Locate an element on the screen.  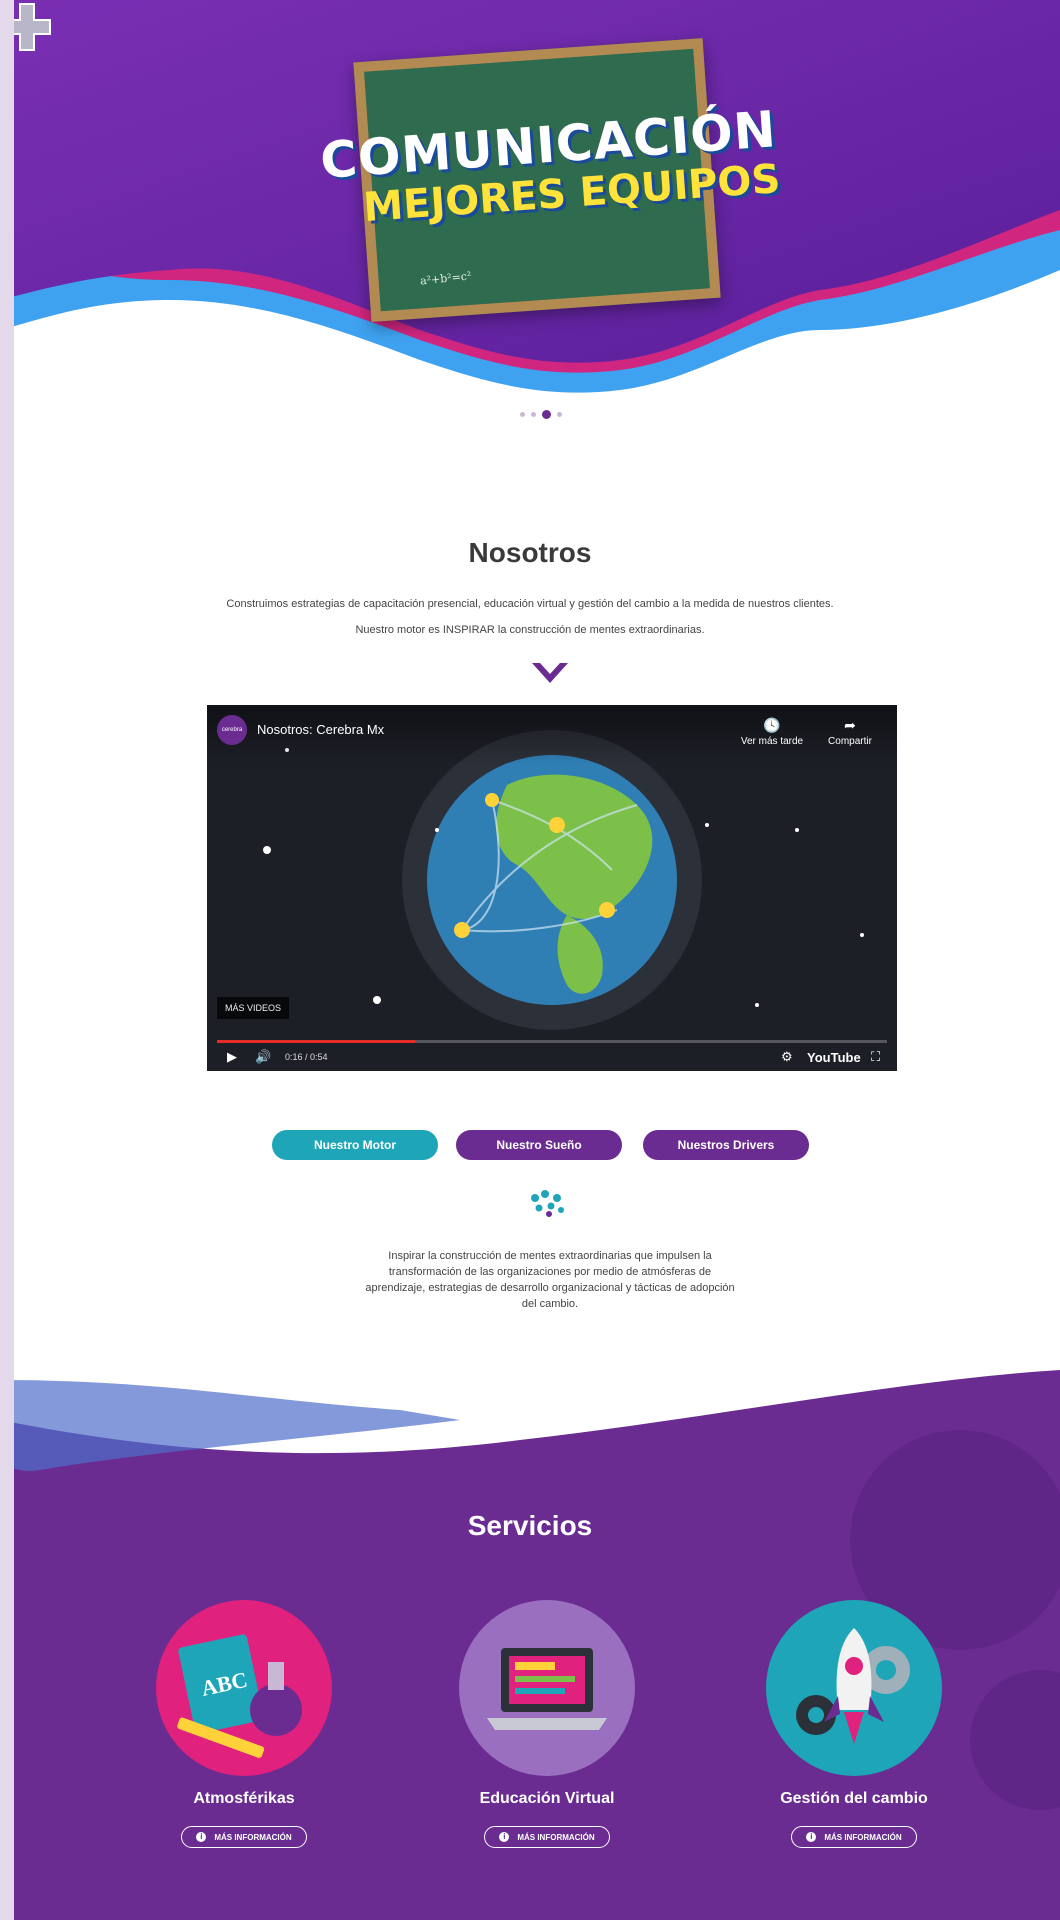
service-name: Educación Virtual is located at coordinates (547, 1798).